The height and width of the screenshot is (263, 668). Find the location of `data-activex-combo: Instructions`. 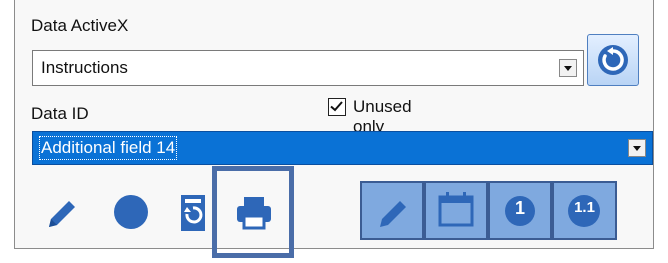

data-activex-combo: Instructions is located at coordinates (308, 68).